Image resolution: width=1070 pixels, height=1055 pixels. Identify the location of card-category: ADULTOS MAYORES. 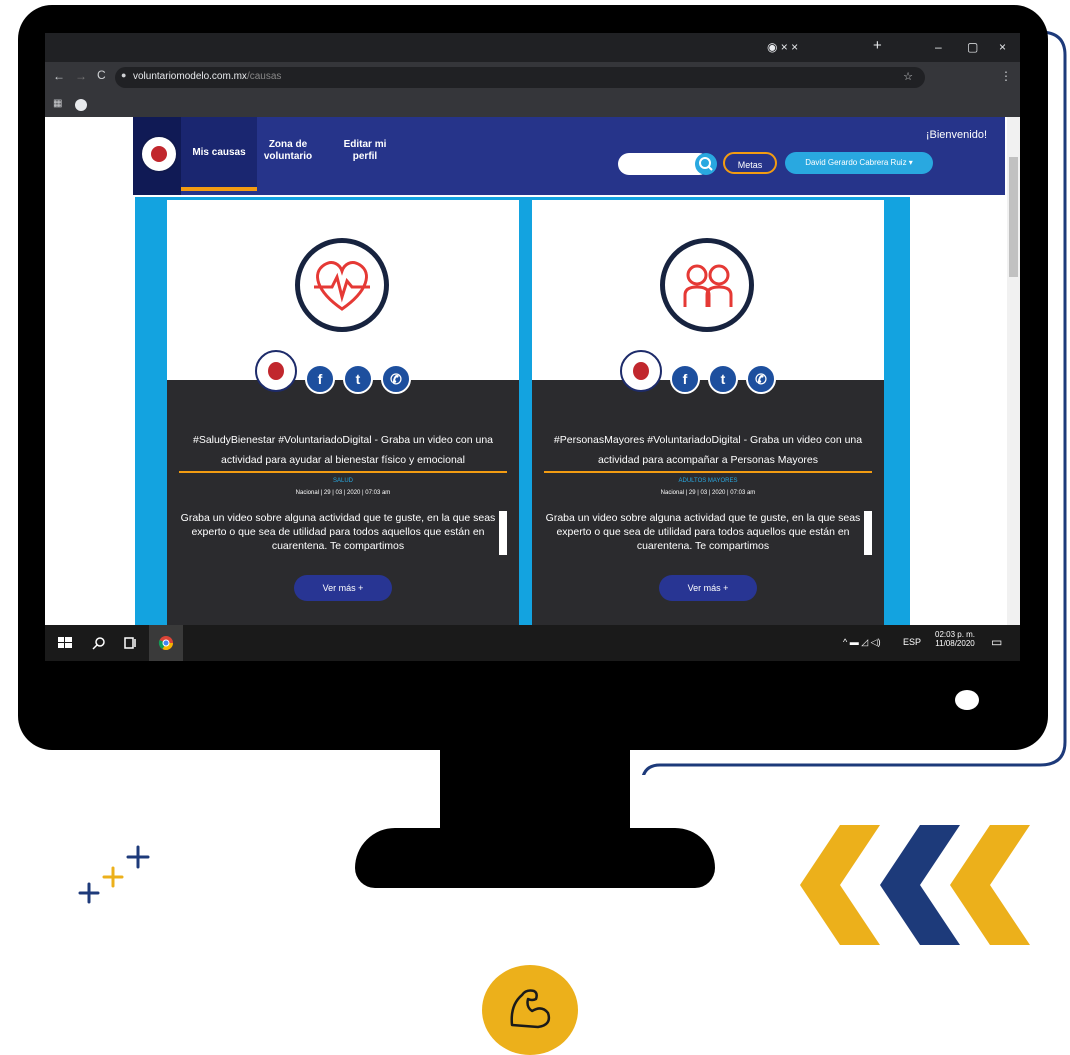
(708, 481).